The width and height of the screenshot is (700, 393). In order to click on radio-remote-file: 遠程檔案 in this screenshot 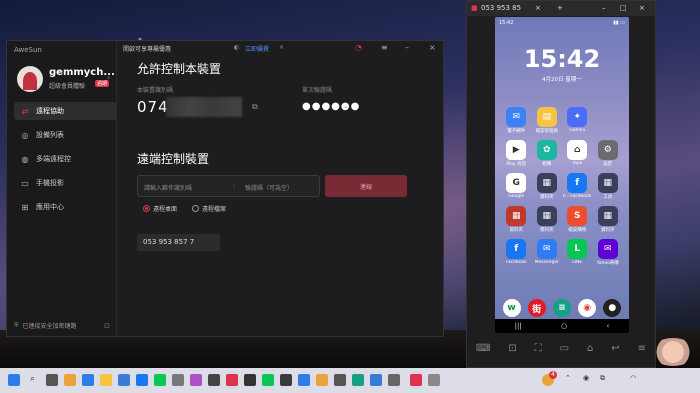, I will do `click(209, 208)`.